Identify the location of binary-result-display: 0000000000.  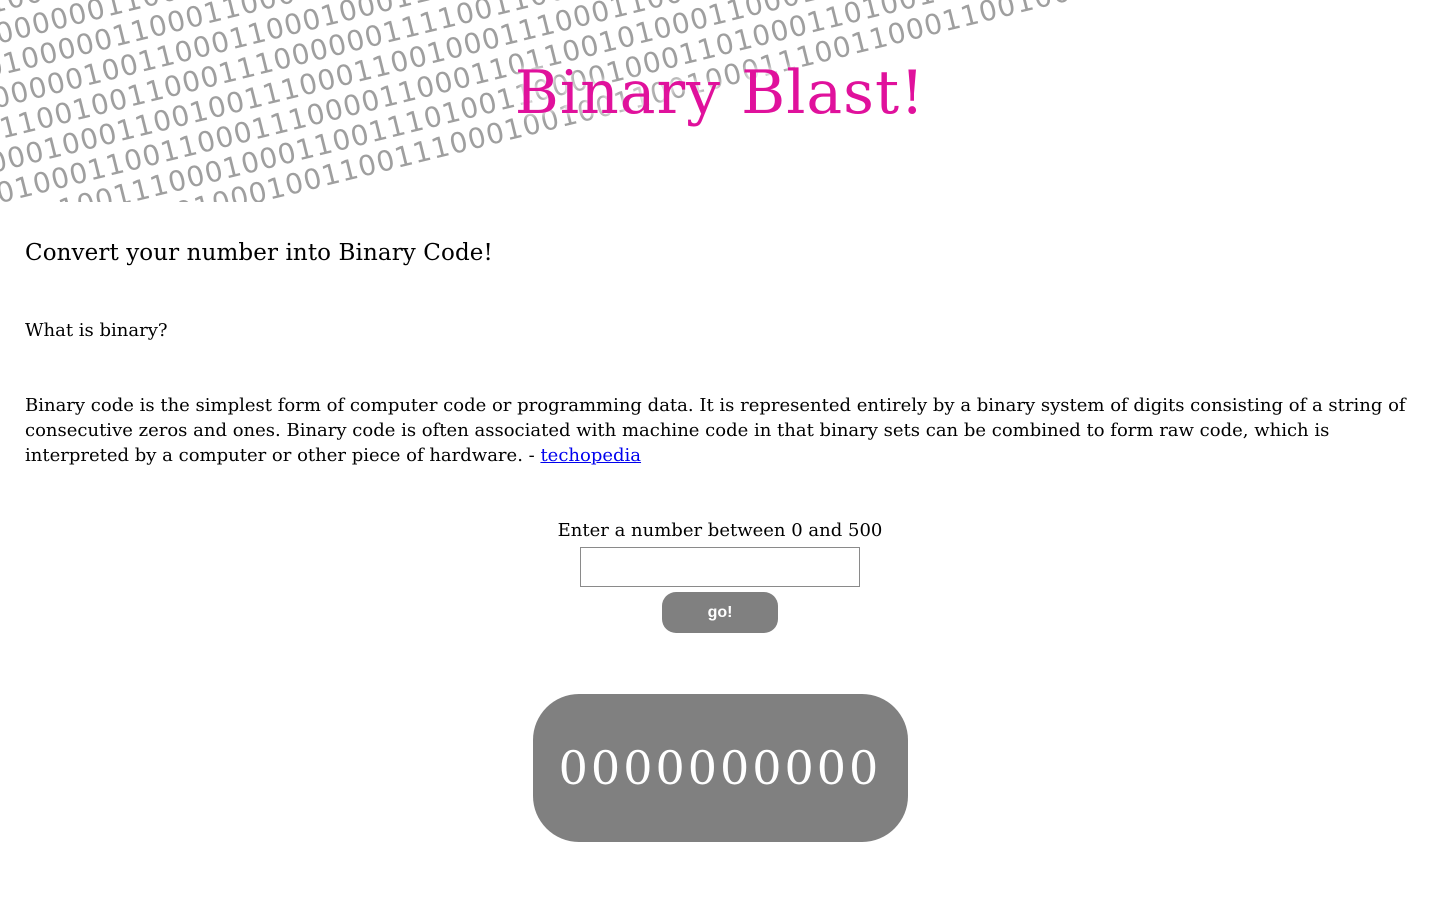
(720, 768).